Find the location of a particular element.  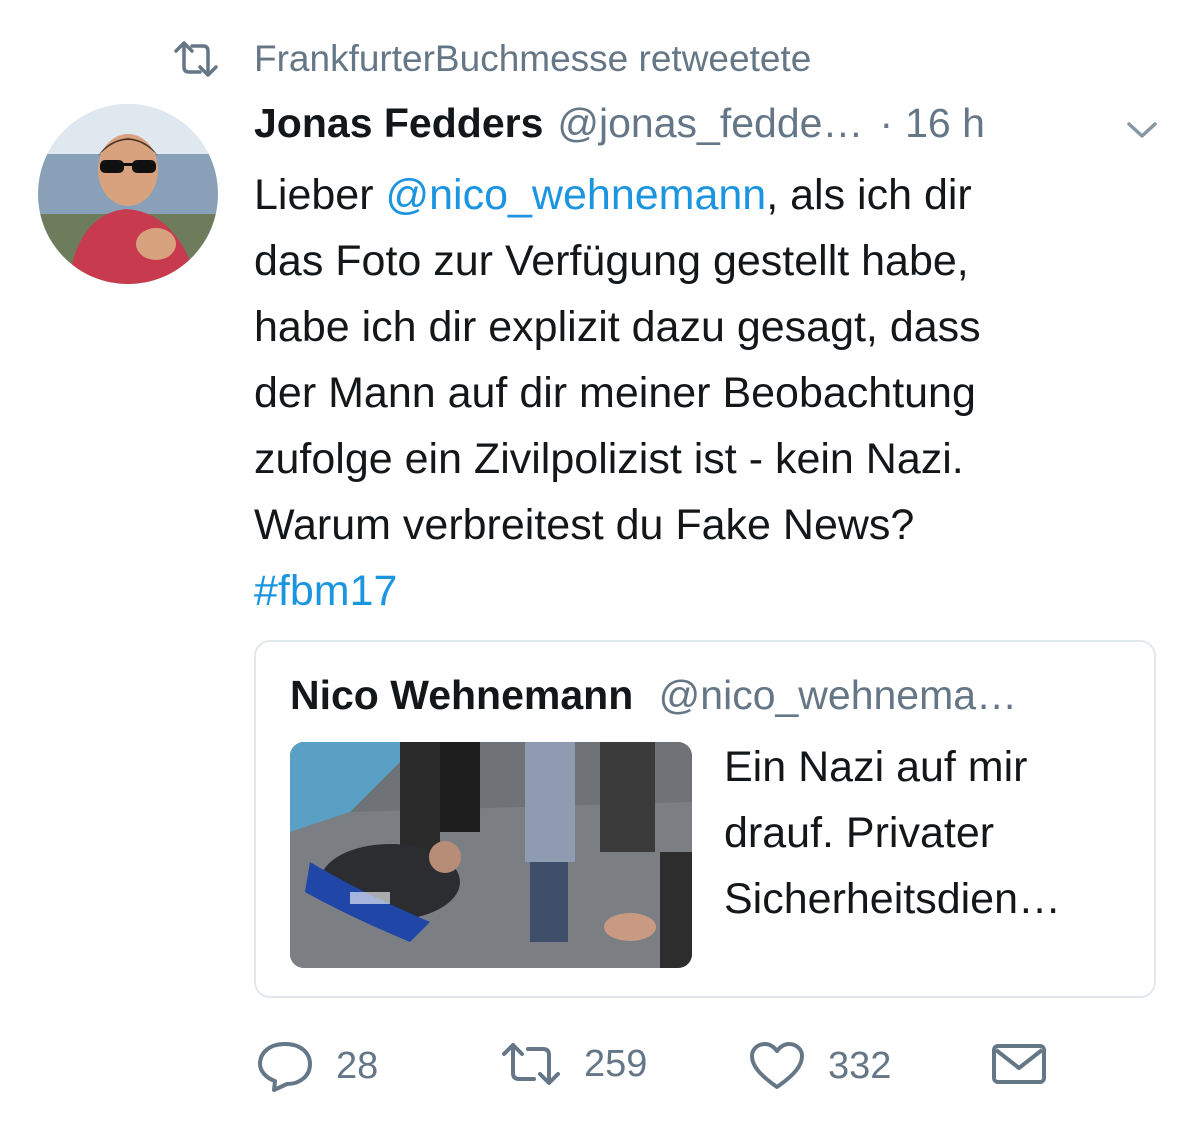

author-name: Jonas Fedders is located at coordinates (398, 123).